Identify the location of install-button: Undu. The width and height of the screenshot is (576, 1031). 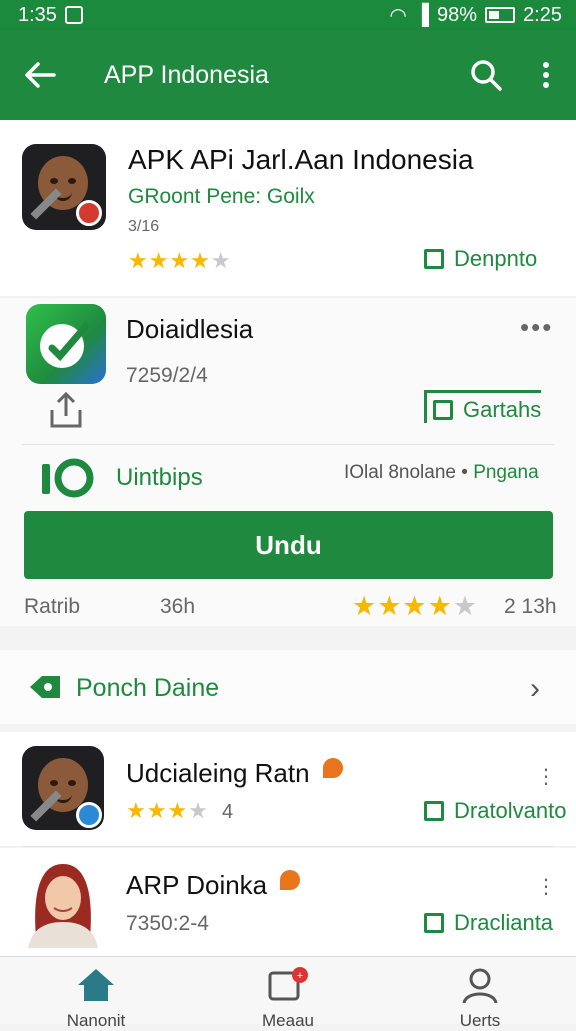
(288, 545).